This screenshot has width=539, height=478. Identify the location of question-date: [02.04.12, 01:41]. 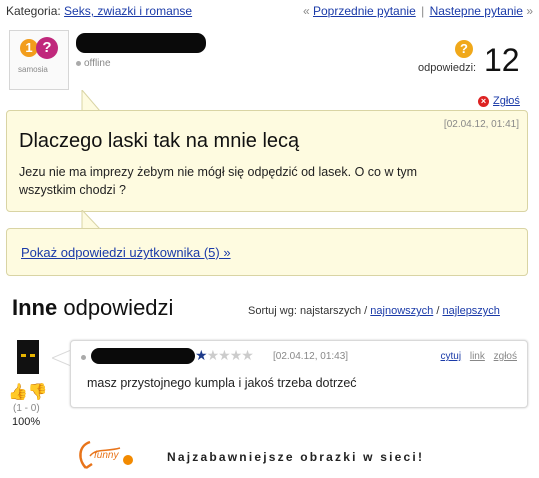
(481, 124).